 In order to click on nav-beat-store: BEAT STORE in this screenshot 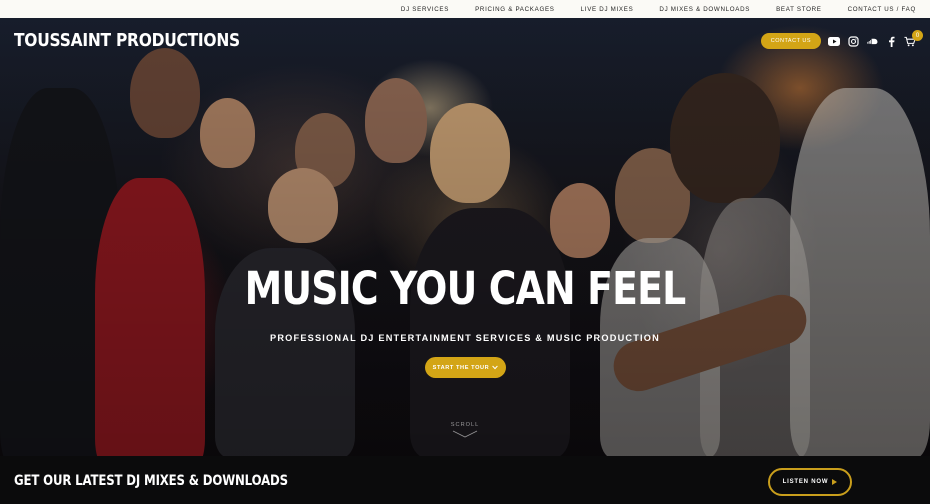, I will do `click(799, 9)`.